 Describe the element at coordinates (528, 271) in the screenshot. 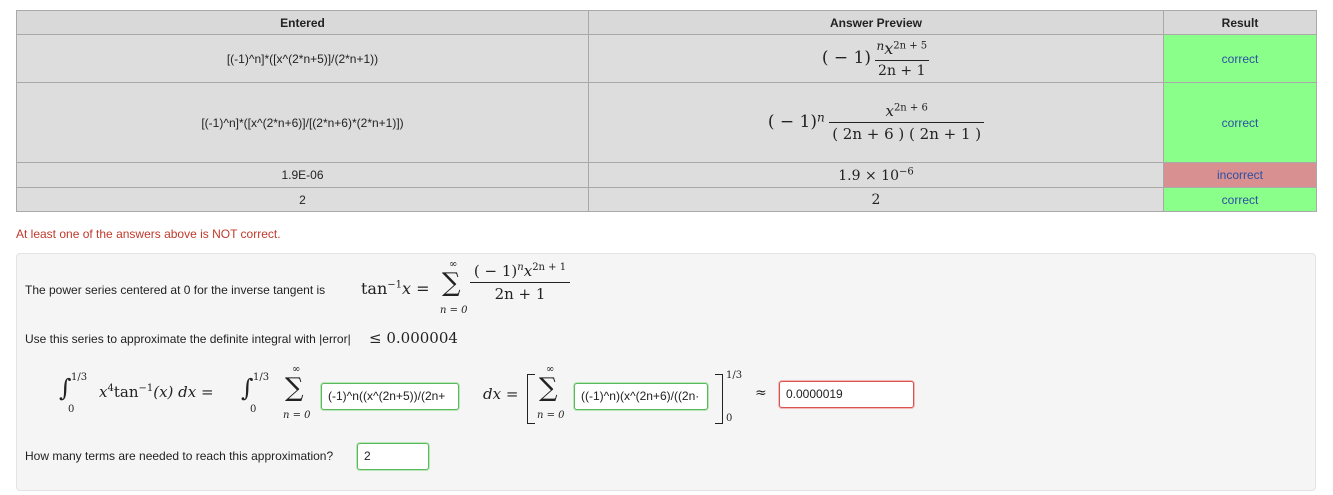

I see `series-x: x` at that location.